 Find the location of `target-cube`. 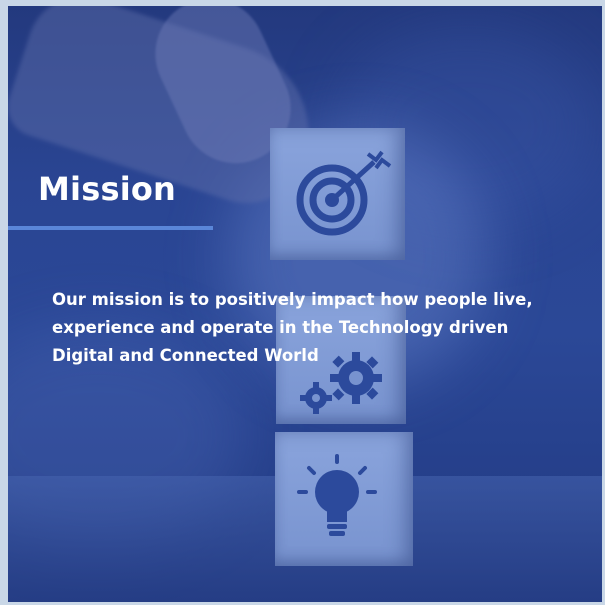

target-cube is located at coordinates (337, 194).